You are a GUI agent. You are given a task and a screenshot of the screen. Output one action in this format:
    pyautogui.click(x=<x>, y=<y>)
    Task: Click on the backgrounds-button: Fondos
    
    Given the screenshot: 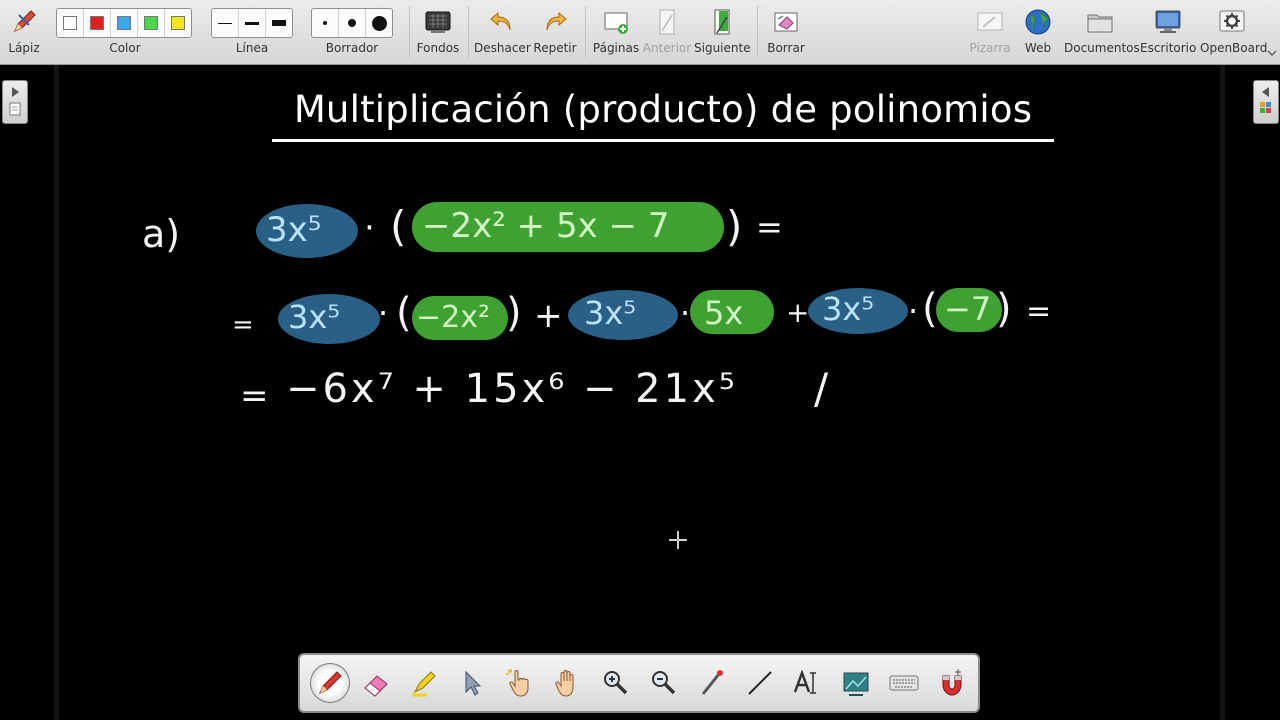 What is the action you would take?
    pyautogui.click(x=438, y=32)
    